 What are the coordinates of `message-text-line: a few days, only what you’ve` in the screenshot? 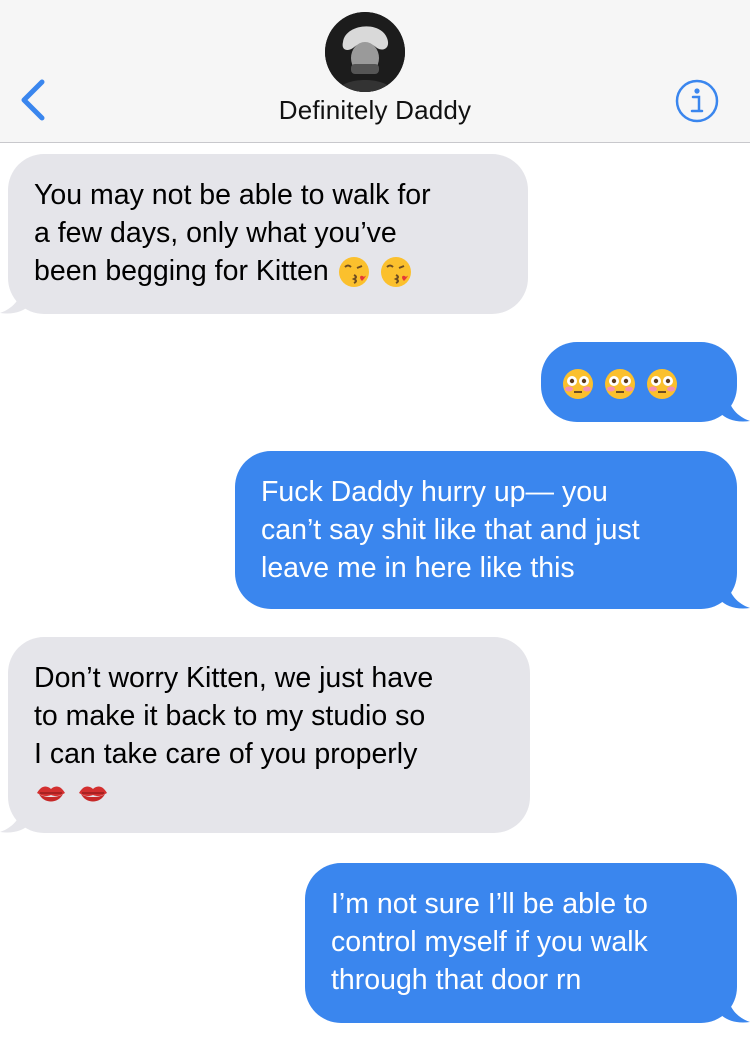 It's located at (215, 233).